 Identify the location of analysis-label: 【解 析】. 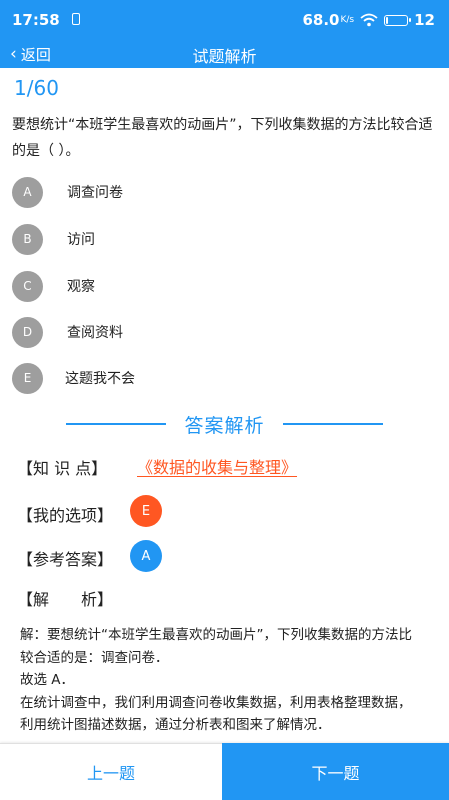
(65, 599).